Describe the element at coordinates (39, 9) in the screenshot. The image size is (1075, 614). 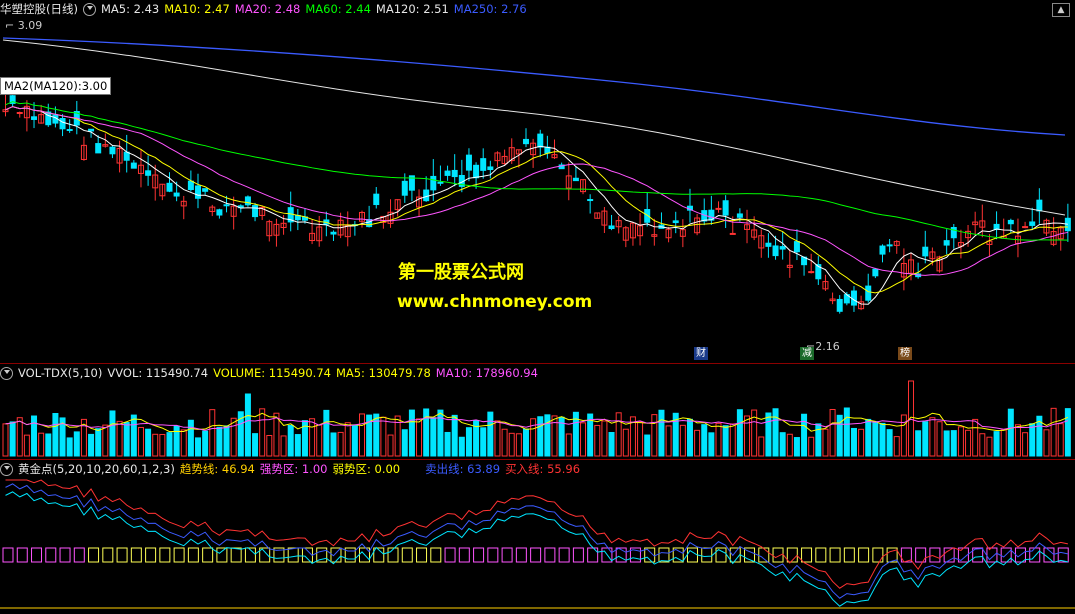
I see `stock-name: 华塑控股(日线)` at that location.